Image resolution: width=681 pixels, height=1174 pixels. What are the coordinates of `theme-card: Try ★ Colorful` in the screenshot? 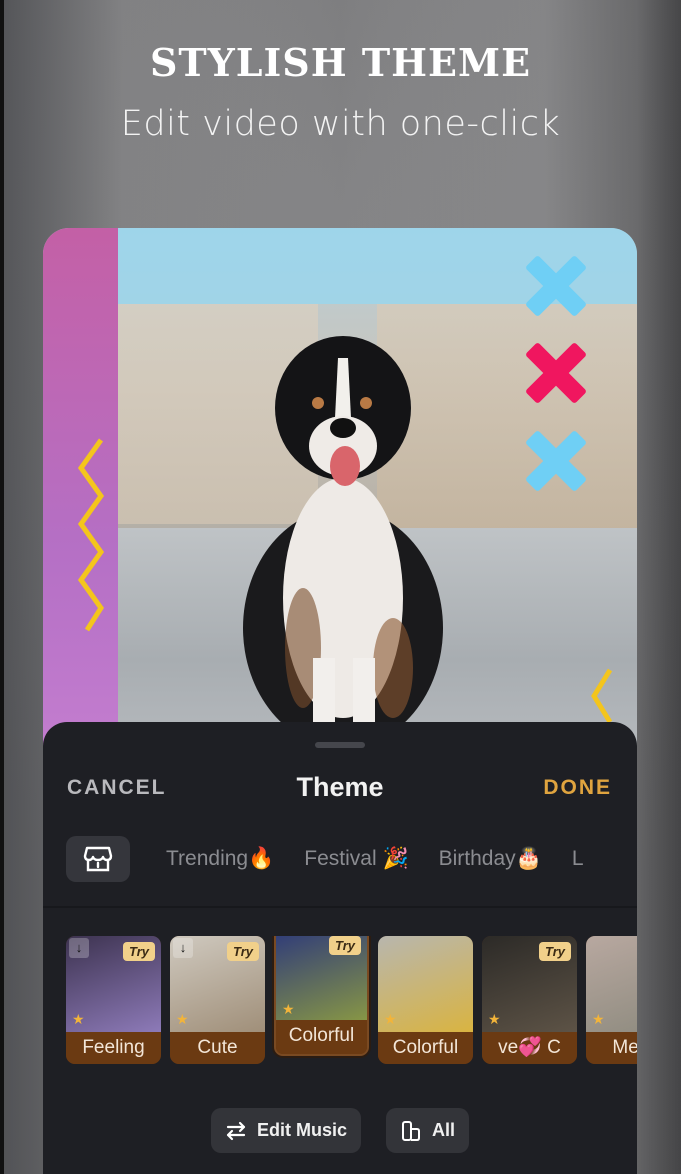 It's located at (321, 996).